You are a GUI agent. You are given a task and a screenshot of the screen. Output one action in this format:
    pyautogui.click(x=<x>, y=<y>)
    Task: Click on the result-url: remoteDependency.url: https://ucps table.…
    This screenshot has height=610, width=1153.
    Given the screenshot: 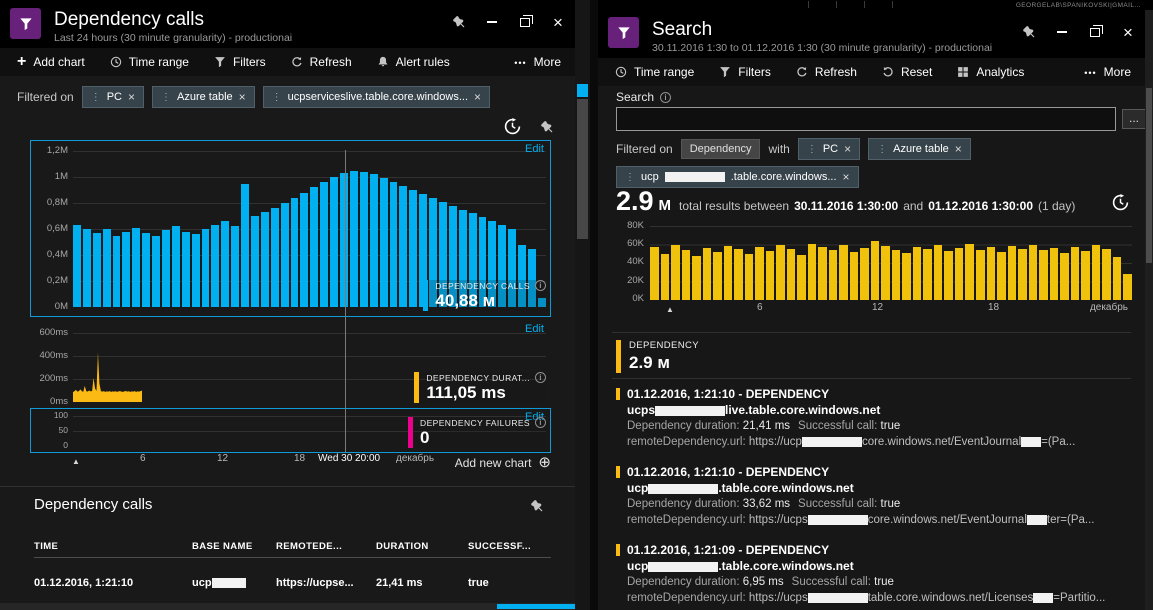 What is the action you would take?
    pyautogui.click(x=866, y=598)
    